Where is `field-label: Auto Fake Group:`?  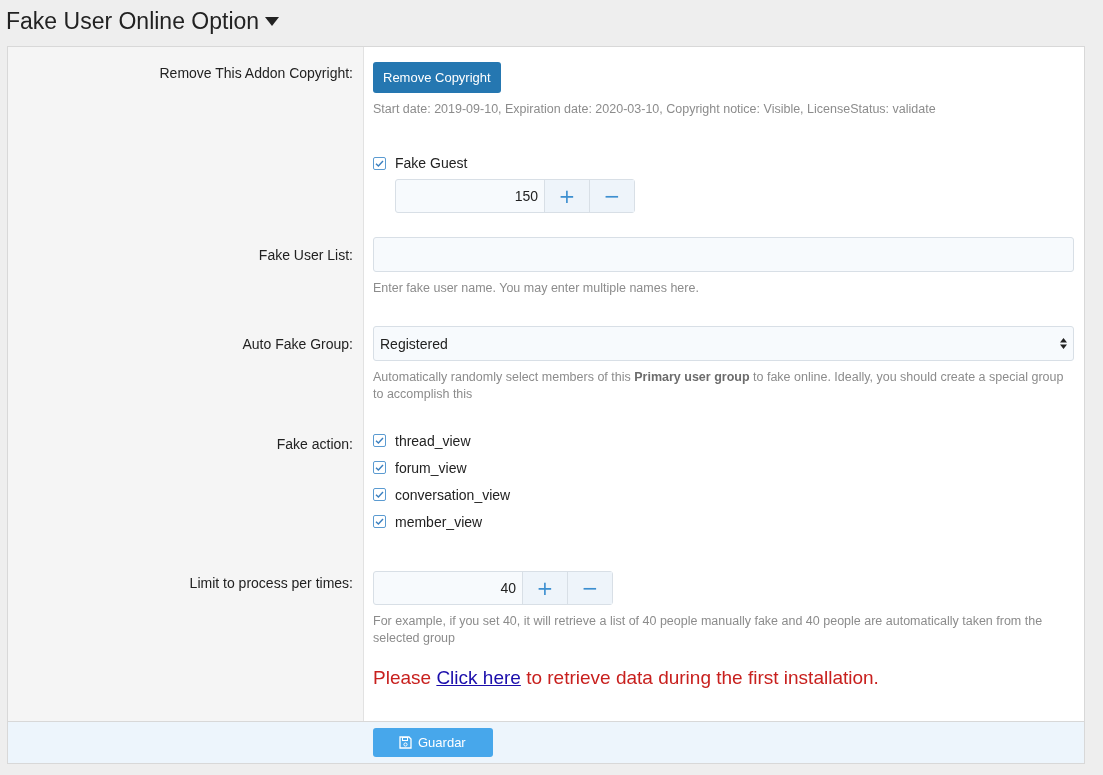
field-label: Auto Fake Group: is located at coordinates (297, 344).